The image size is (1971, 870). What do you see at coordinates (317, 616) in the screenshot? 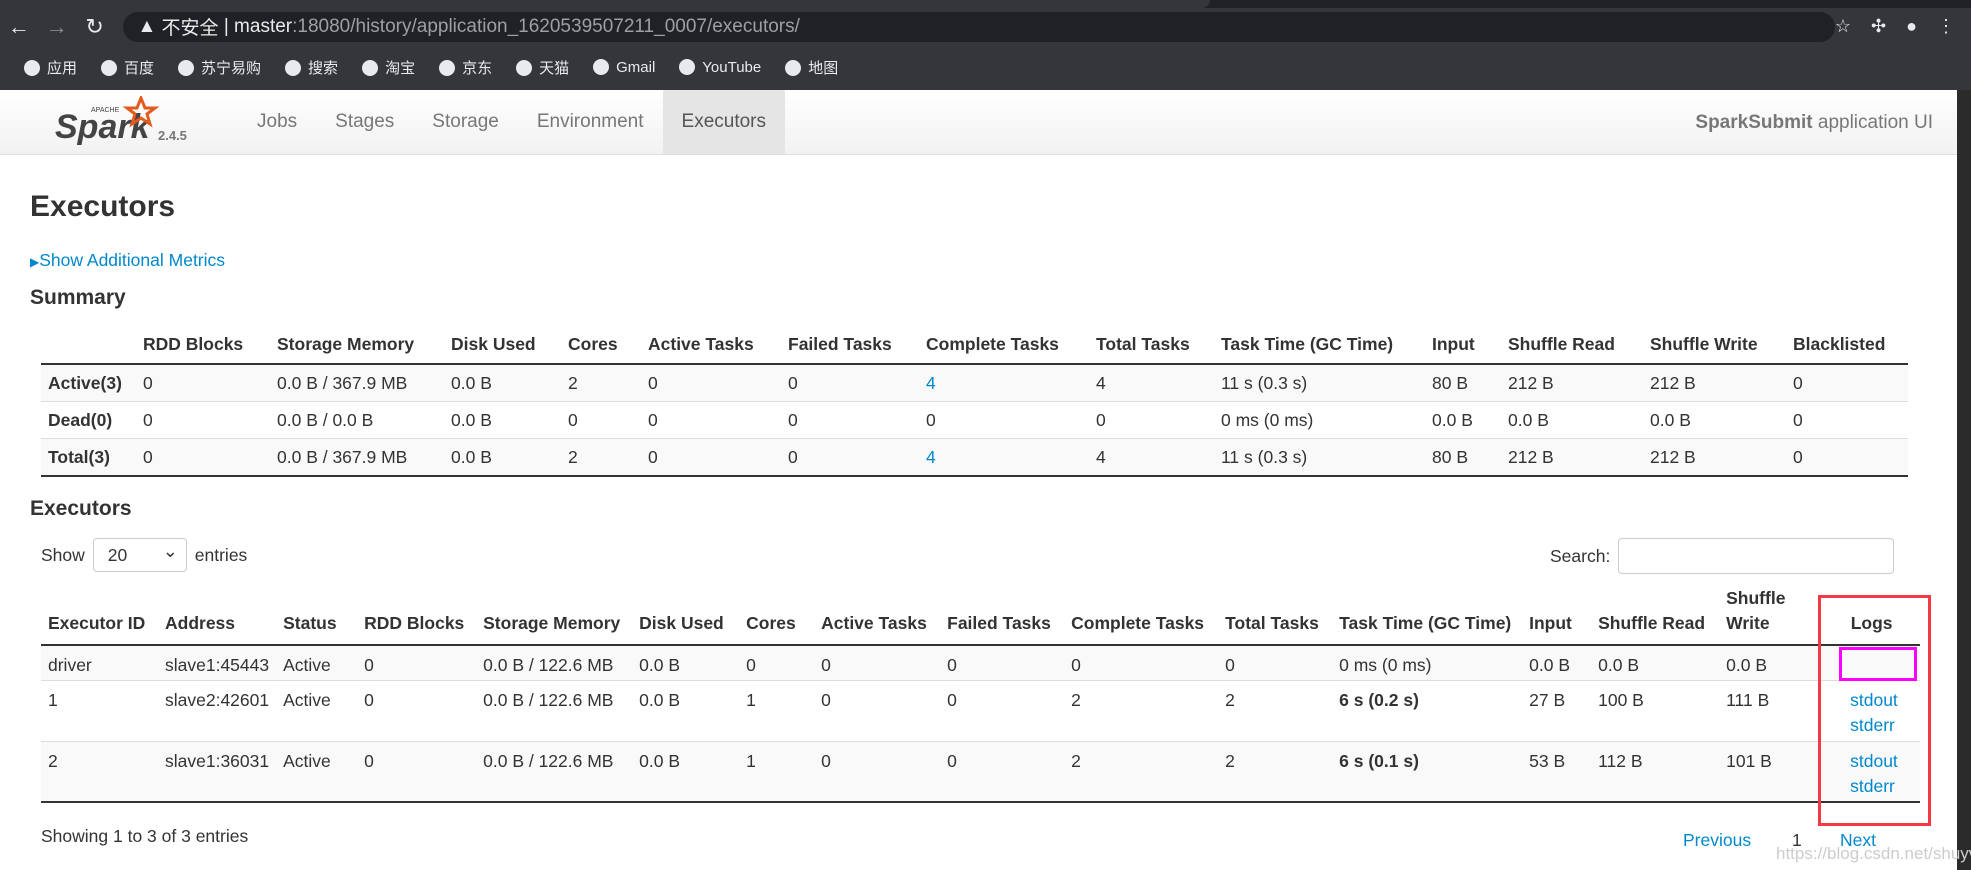
I see `column-header: Status` at bounding box center [317, 616].